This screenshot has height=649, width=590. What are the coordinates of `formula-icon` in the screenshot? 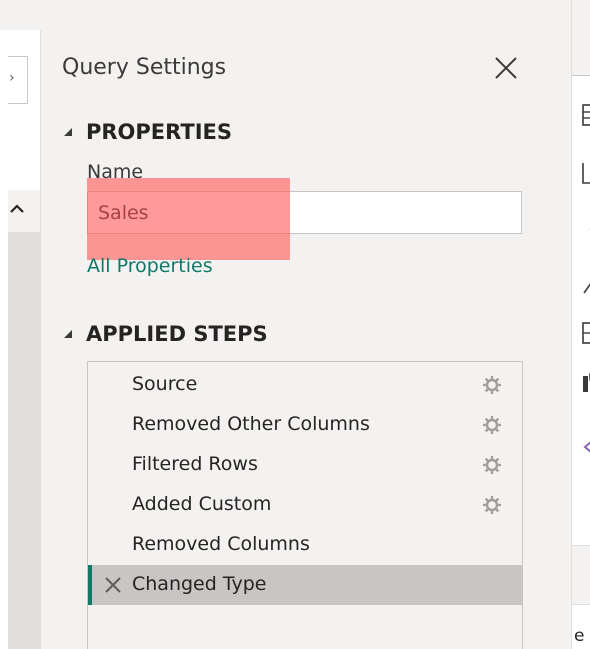 It's located at (586, 447).